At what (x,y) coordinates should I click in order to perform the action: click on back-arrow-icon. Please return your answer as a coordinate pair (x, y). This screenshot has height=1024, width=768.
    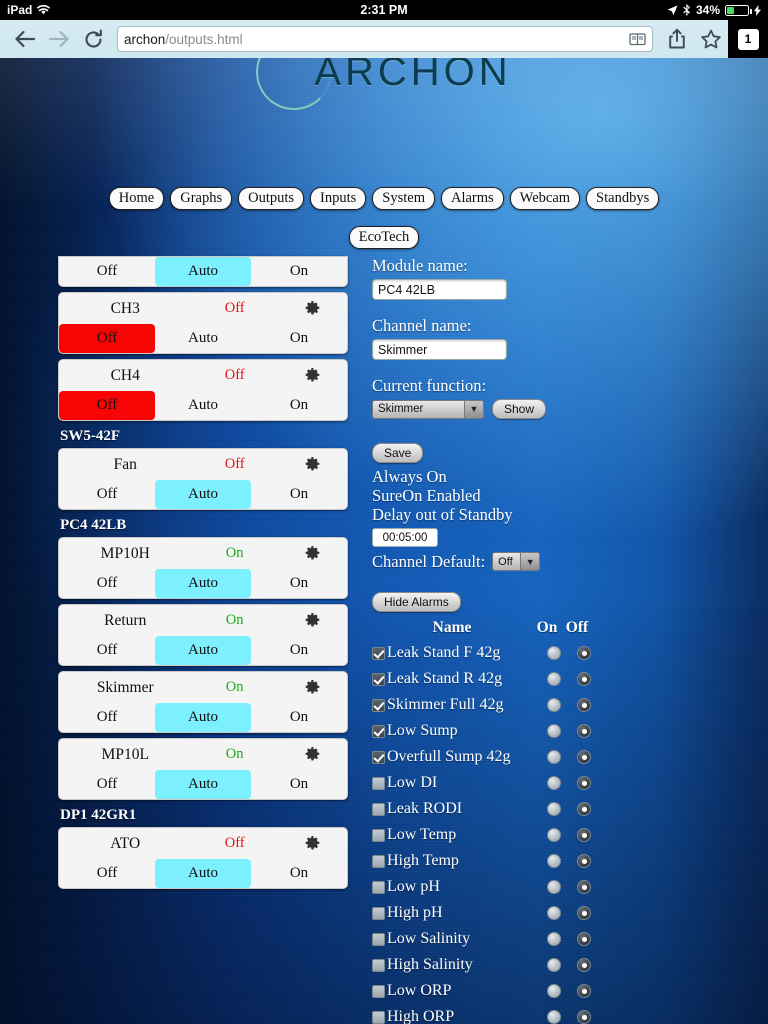
    Looking at the image, I should click on (25, 39).